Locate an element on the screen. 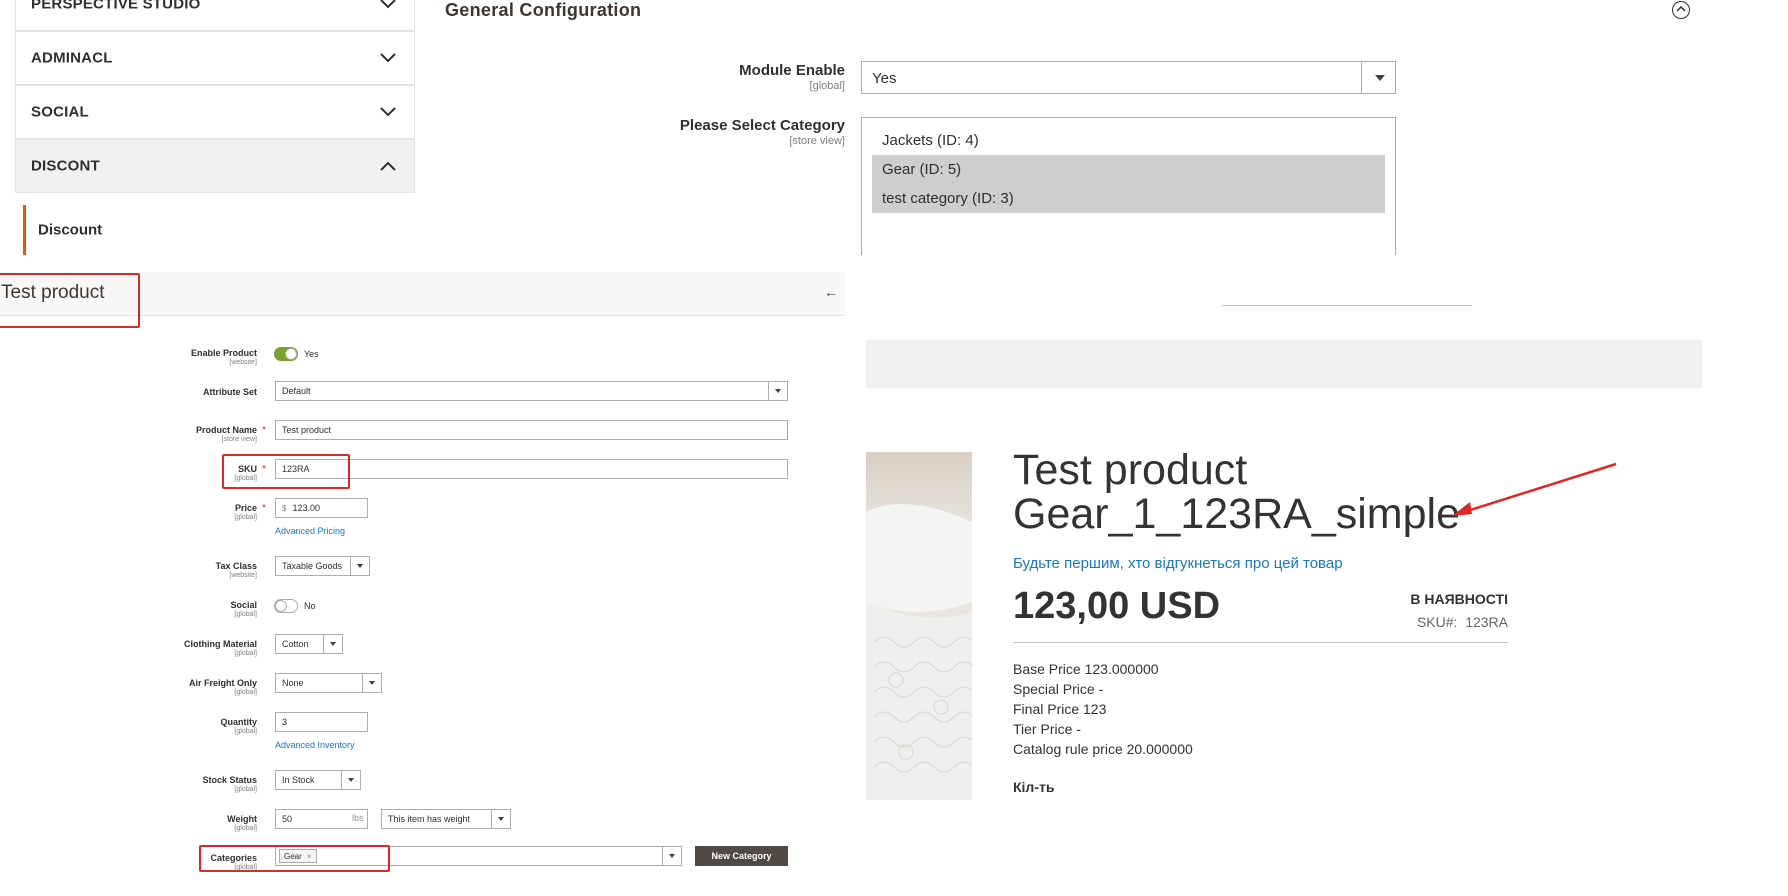  price-info-line: Tier Price - is located at coordinates (1047, 729).